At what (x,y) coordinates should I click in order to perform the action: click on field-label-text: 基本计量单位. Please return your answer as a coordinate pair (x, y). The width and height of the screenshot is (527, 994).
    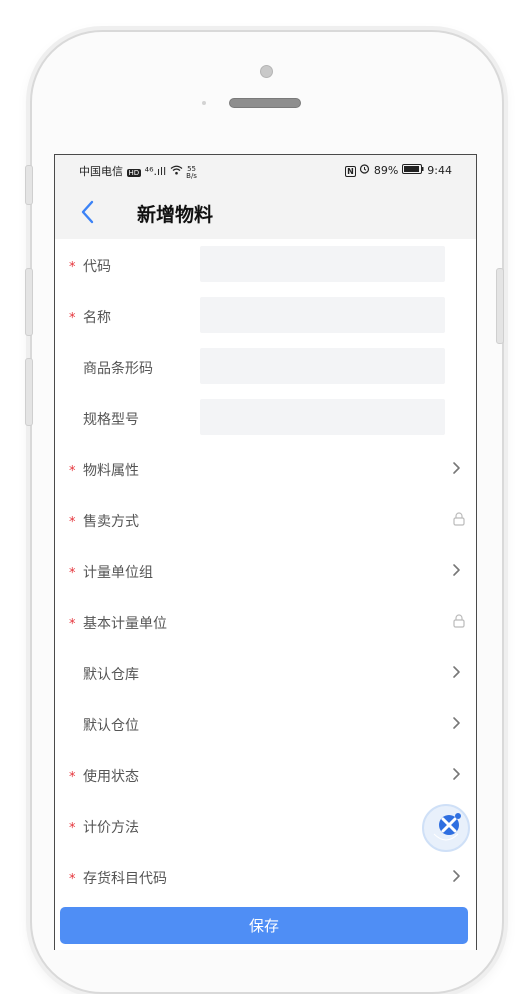
    Looking at the image, I should click on (125, 624).